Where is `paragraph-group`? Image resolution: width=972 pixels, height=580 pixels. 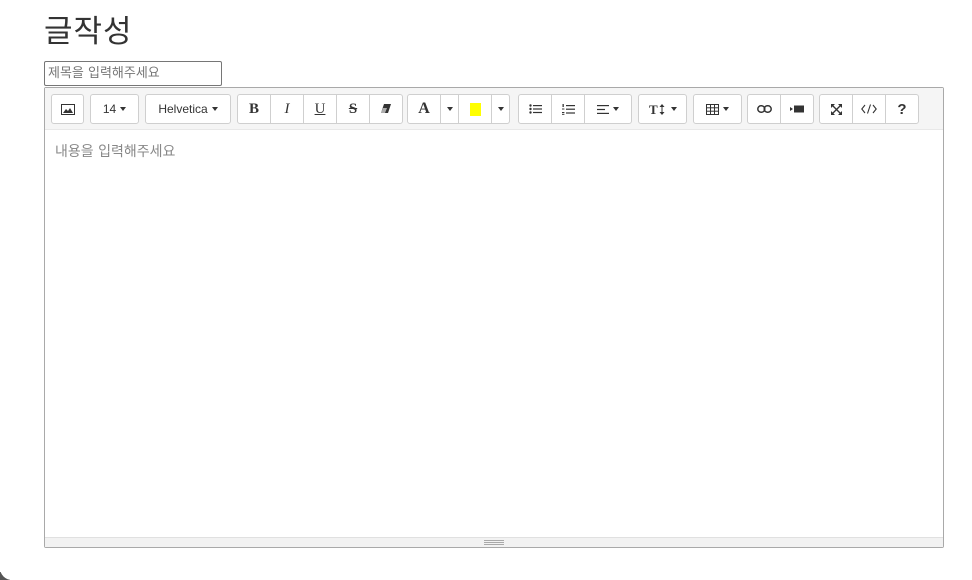 paragraph-group is located at coordinates (575, 109).